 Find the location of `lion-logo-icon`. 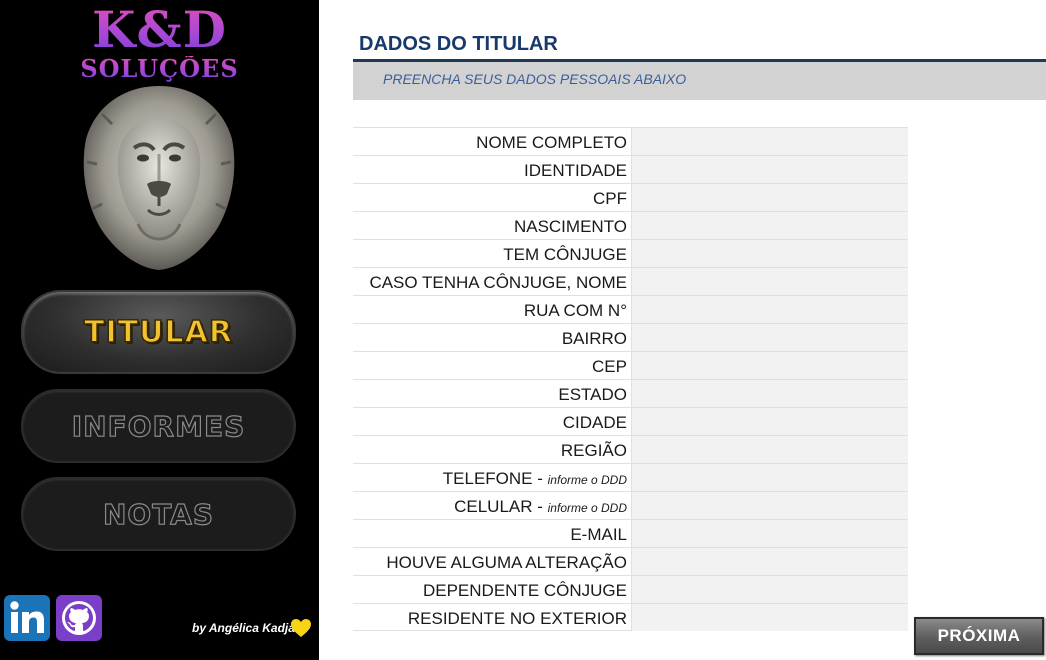

lion-logo-icon is located at coordinates (159, 178).